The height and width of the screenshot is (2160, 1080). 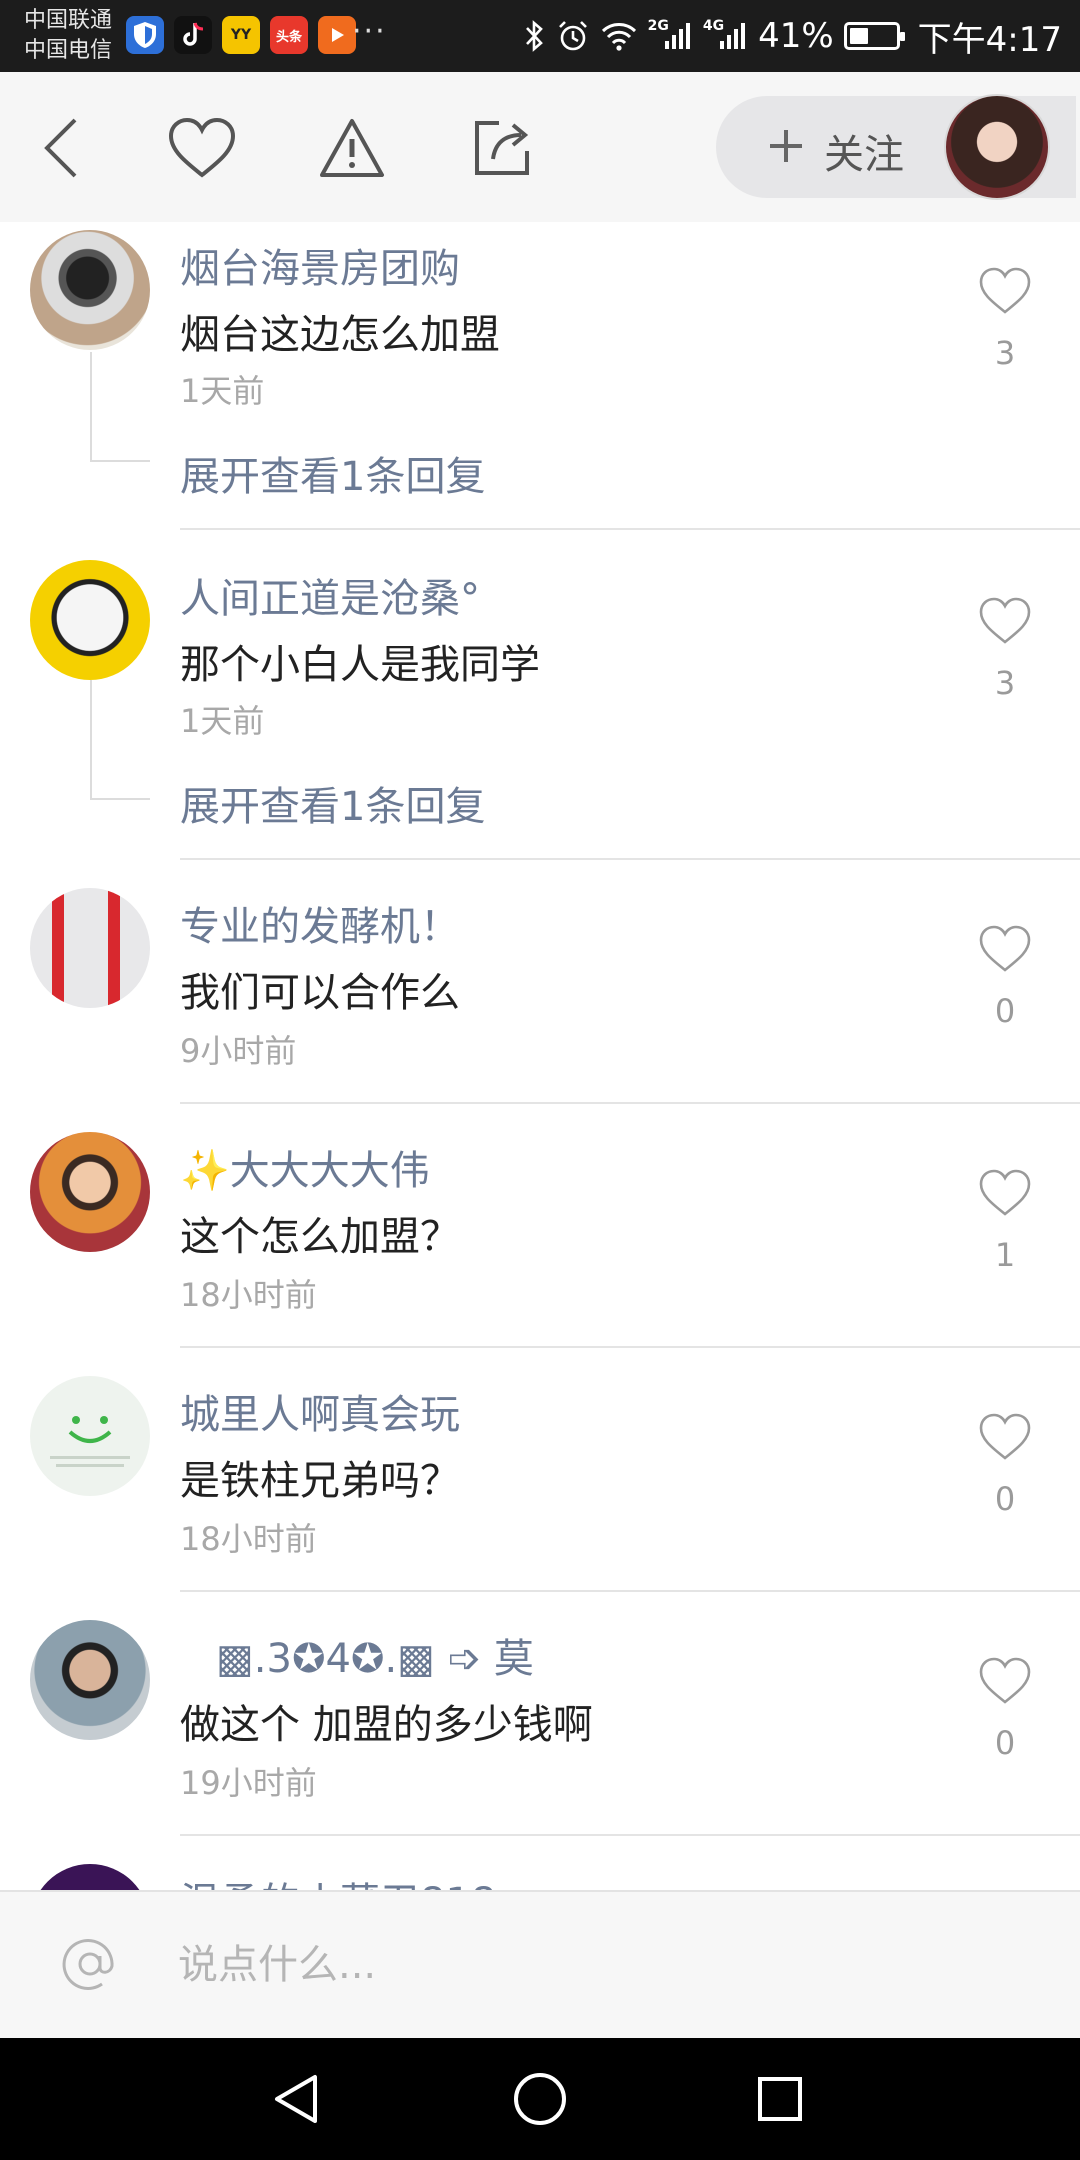 What do you see at coordinates (340, 335) in the screenshot?
I see `comment-text: 烟台这边怎么加盟` at bounding box center [340, 335].